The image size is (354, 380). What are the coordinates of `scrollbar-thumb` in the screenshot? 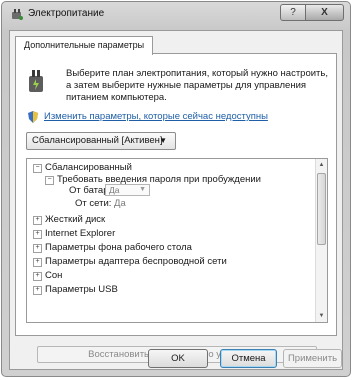 It's located at (321, 209).